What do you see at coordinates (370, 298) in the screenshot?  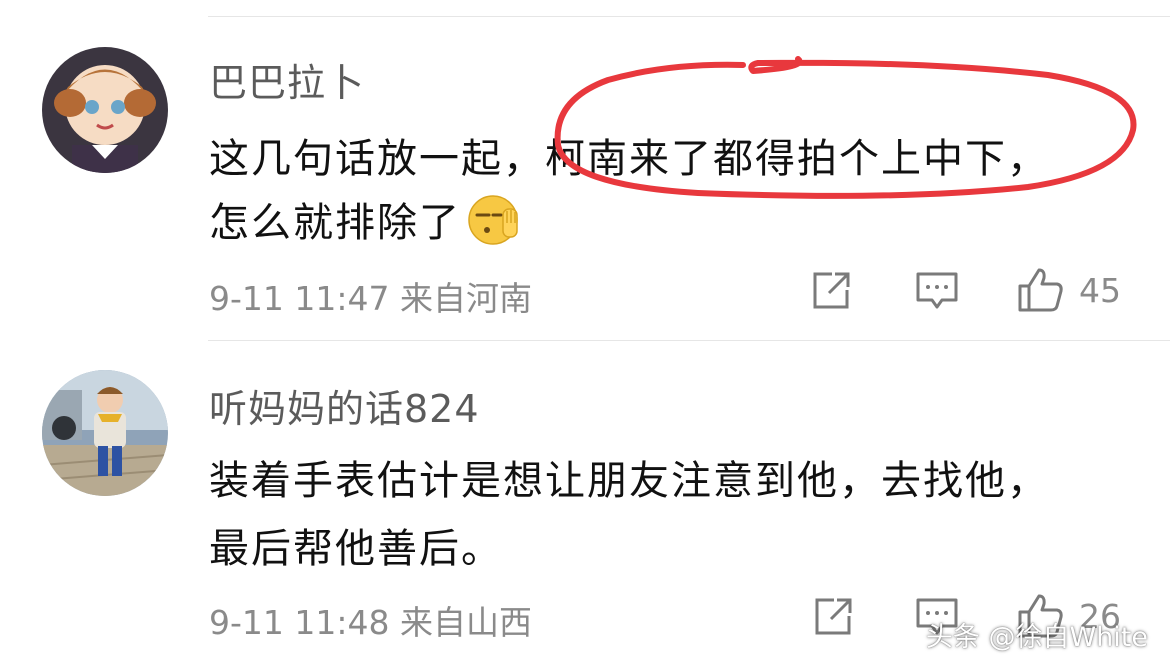 I see `comment-meta: 9-11 11:47 来自河南` at bounding box center [370, 298].